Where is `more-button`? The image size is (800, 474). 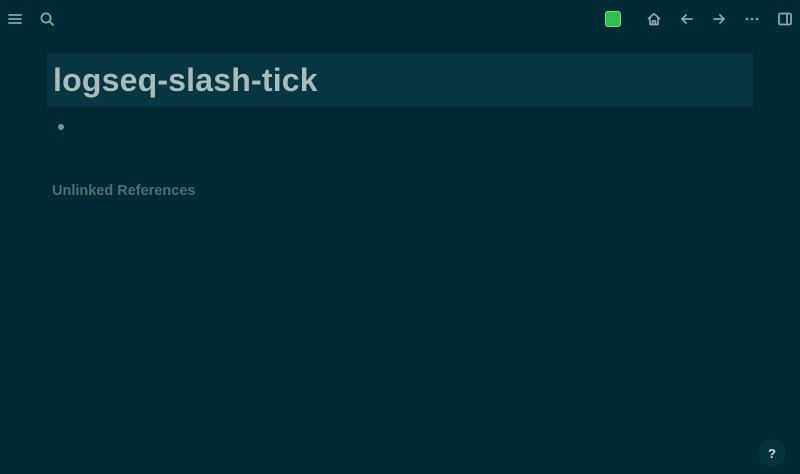 more-button is located at coordinates (752, 19).